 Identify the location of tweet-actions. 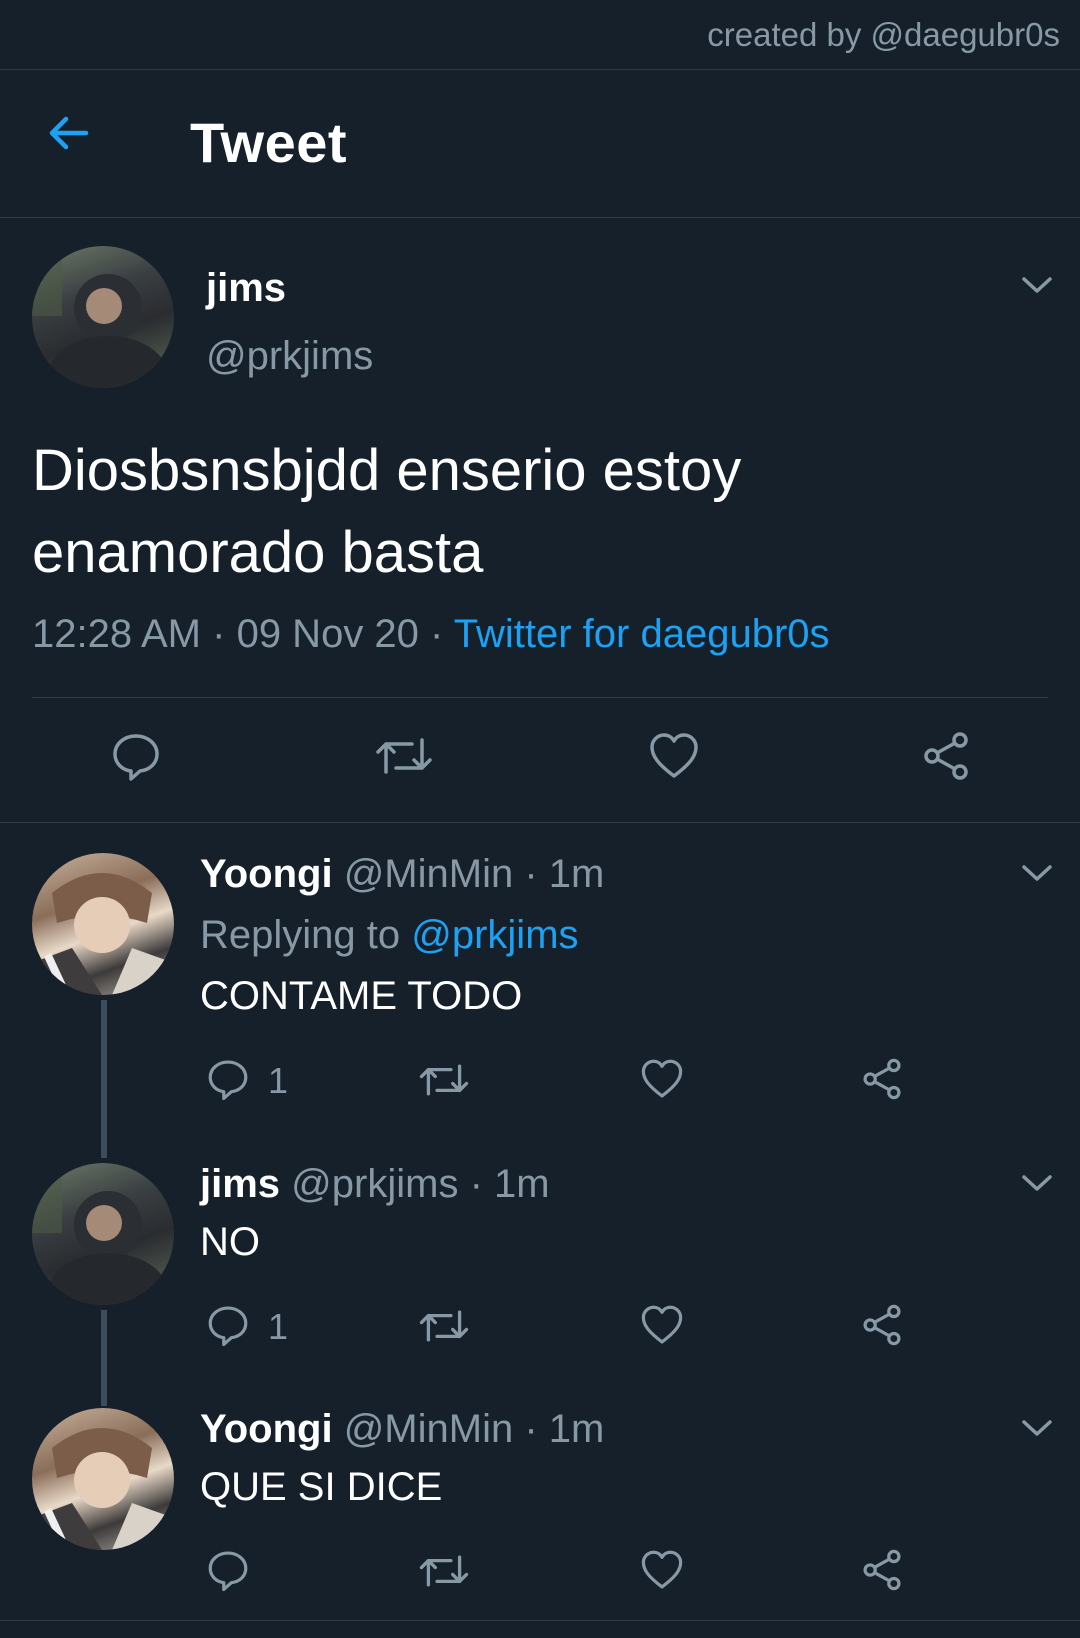
(540, 760).